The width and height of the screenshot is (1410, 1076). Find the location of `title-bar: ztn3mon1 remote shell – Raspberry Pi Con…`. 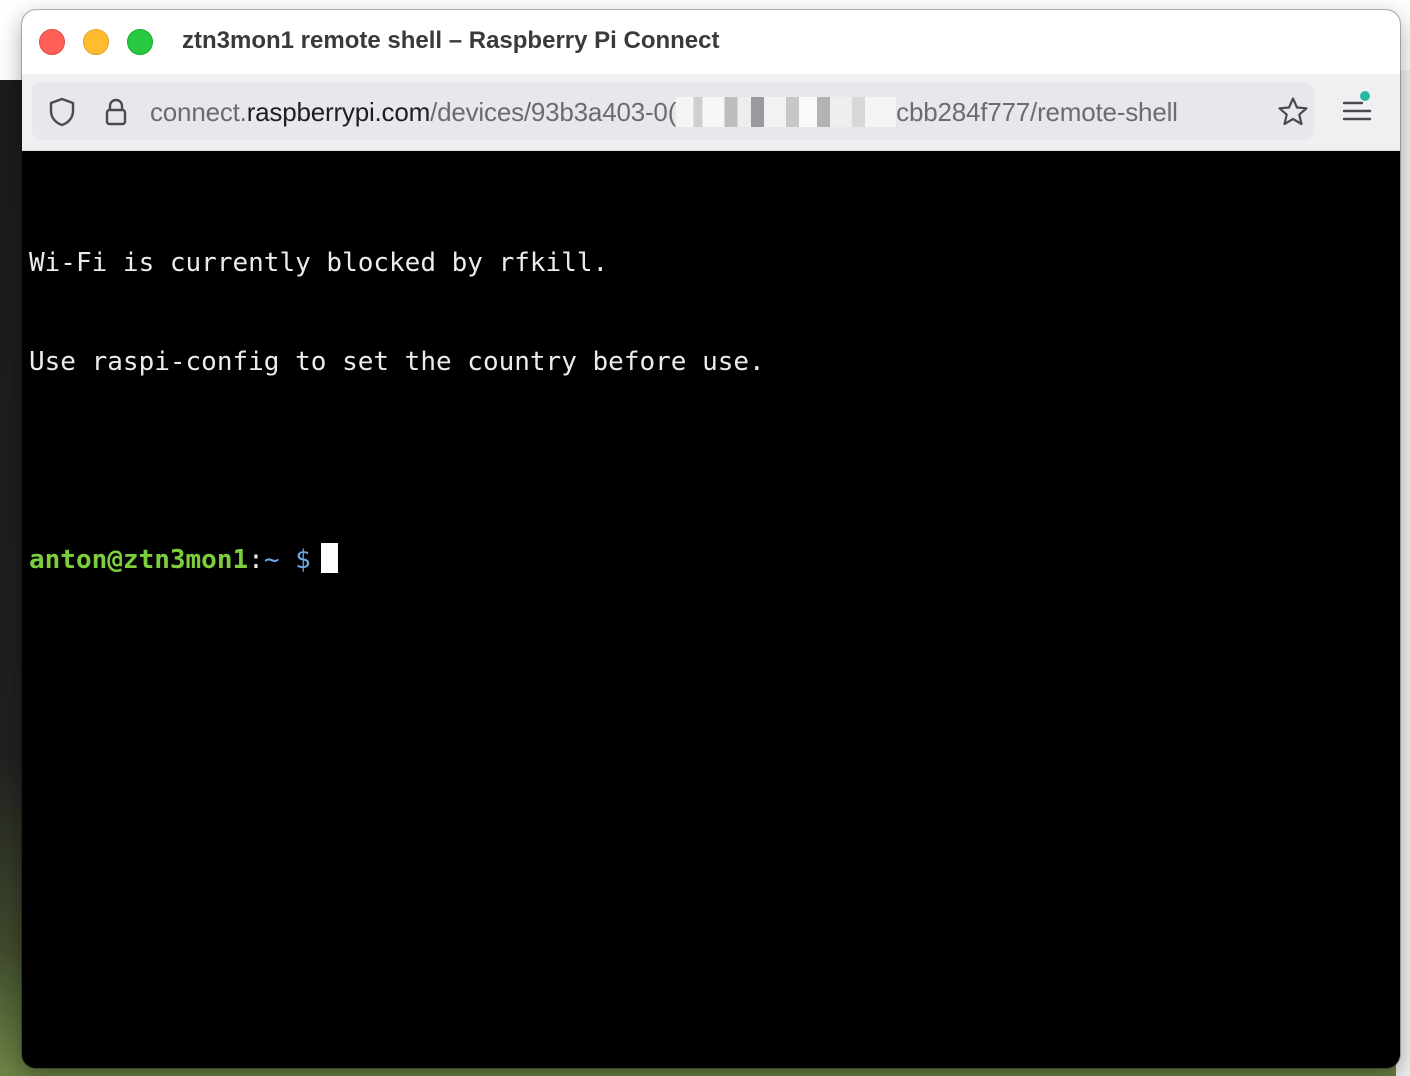

title-bar: ztn3mon1 remote shell – Raspberry Pi Con… is located at coordinates (711, 42).